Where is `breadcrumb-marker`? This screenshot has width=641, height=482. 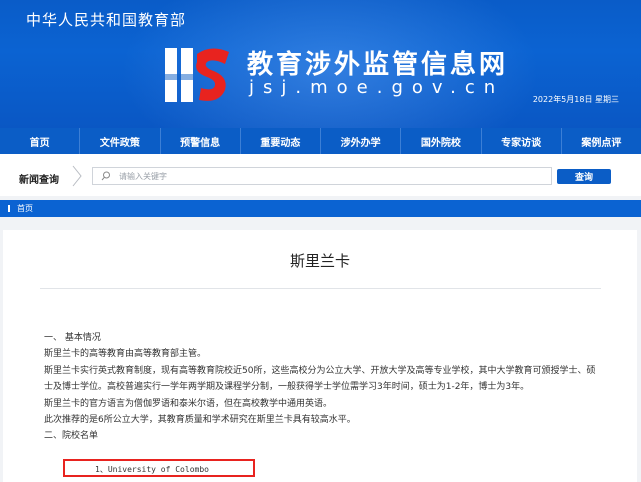
breadcrumb-marker is located at coordinates (9, 208).